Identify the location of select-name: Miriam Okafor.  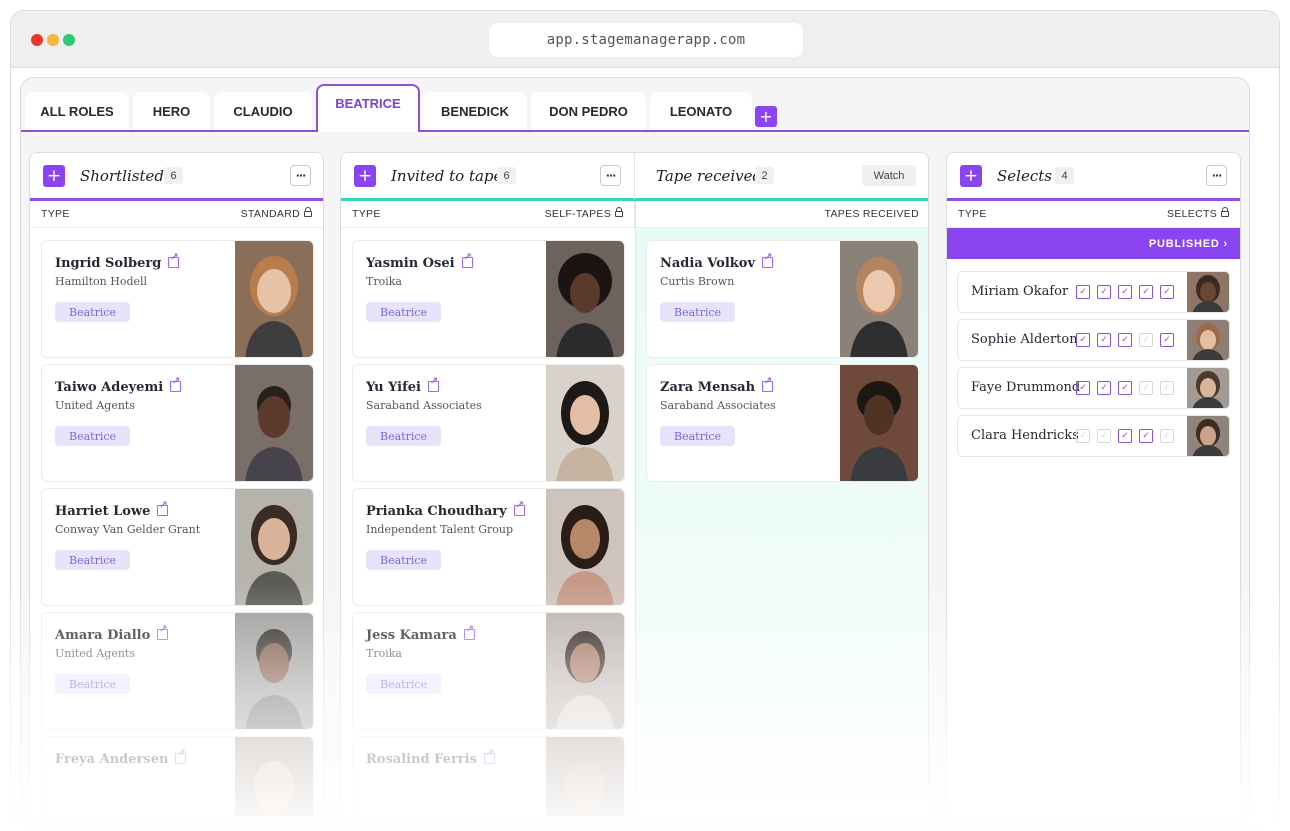
(1020, 291).